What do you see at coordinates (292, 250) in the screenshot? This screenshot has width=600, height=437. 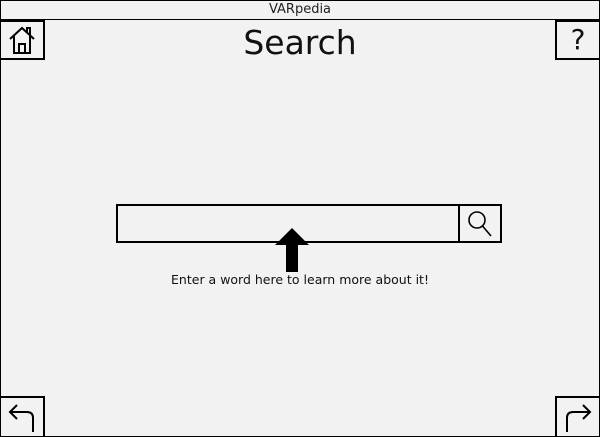 I see `up-arrow-icon` at bounding box center [292, 250].